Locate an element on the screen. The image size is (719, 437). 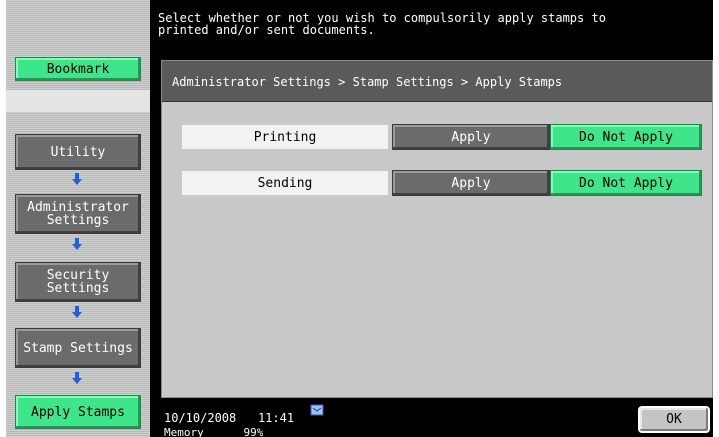
status-icon is located at coordinates (317, 410).